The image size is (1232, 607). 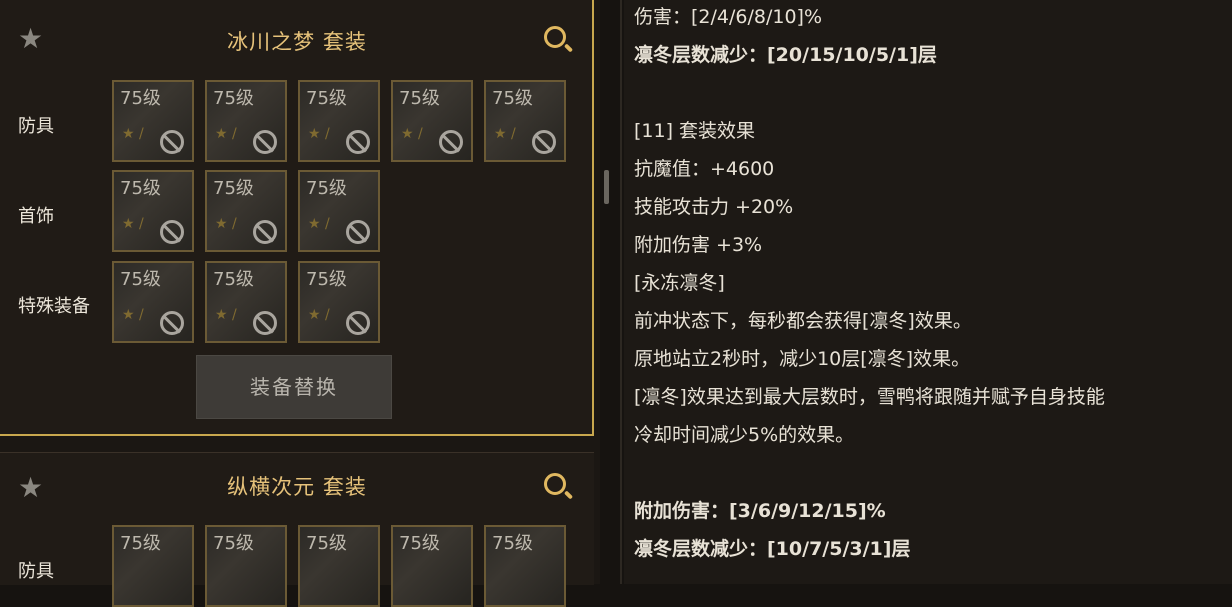 I want to click on set-card-dimension: ★ 纵横次元 套装 防具 75级 75级 75级 75级 75级, so click(x=297, y=529).